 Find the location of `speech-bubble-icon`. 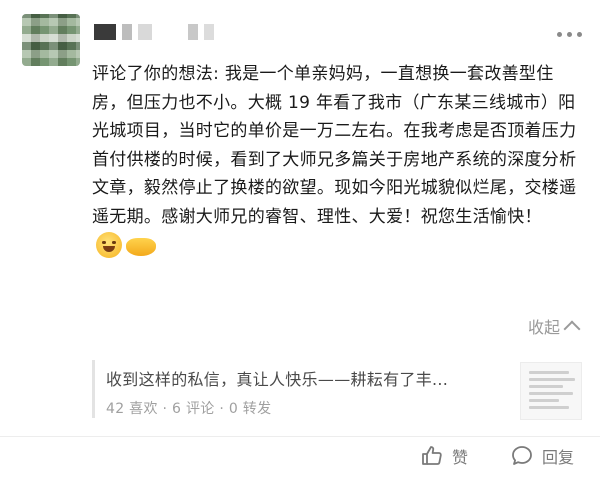

speech-bubble-icon is located at coordinates (522, 455).